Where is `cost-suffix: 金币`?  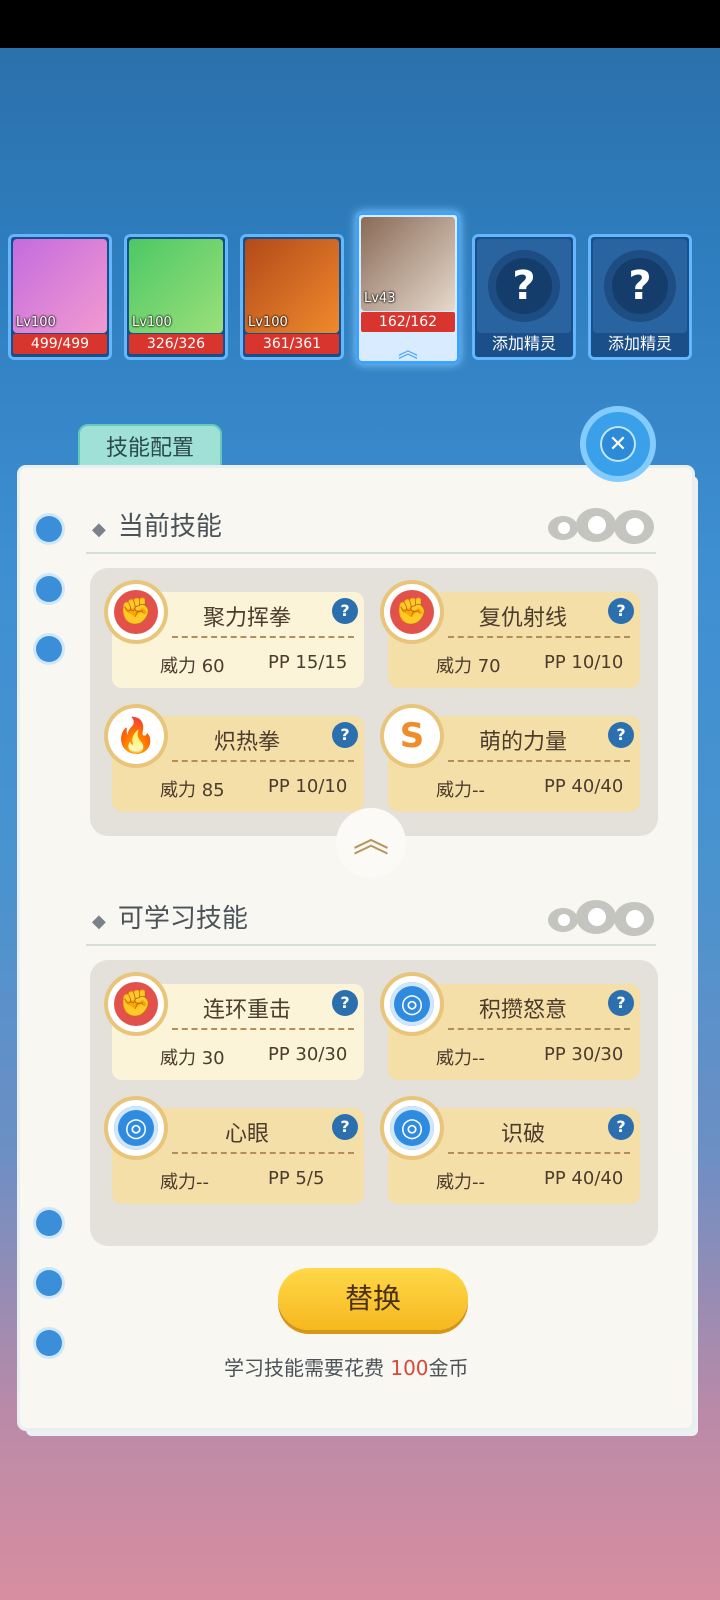
cost-suffix: 金币 is located at coordinates (448, 1368).